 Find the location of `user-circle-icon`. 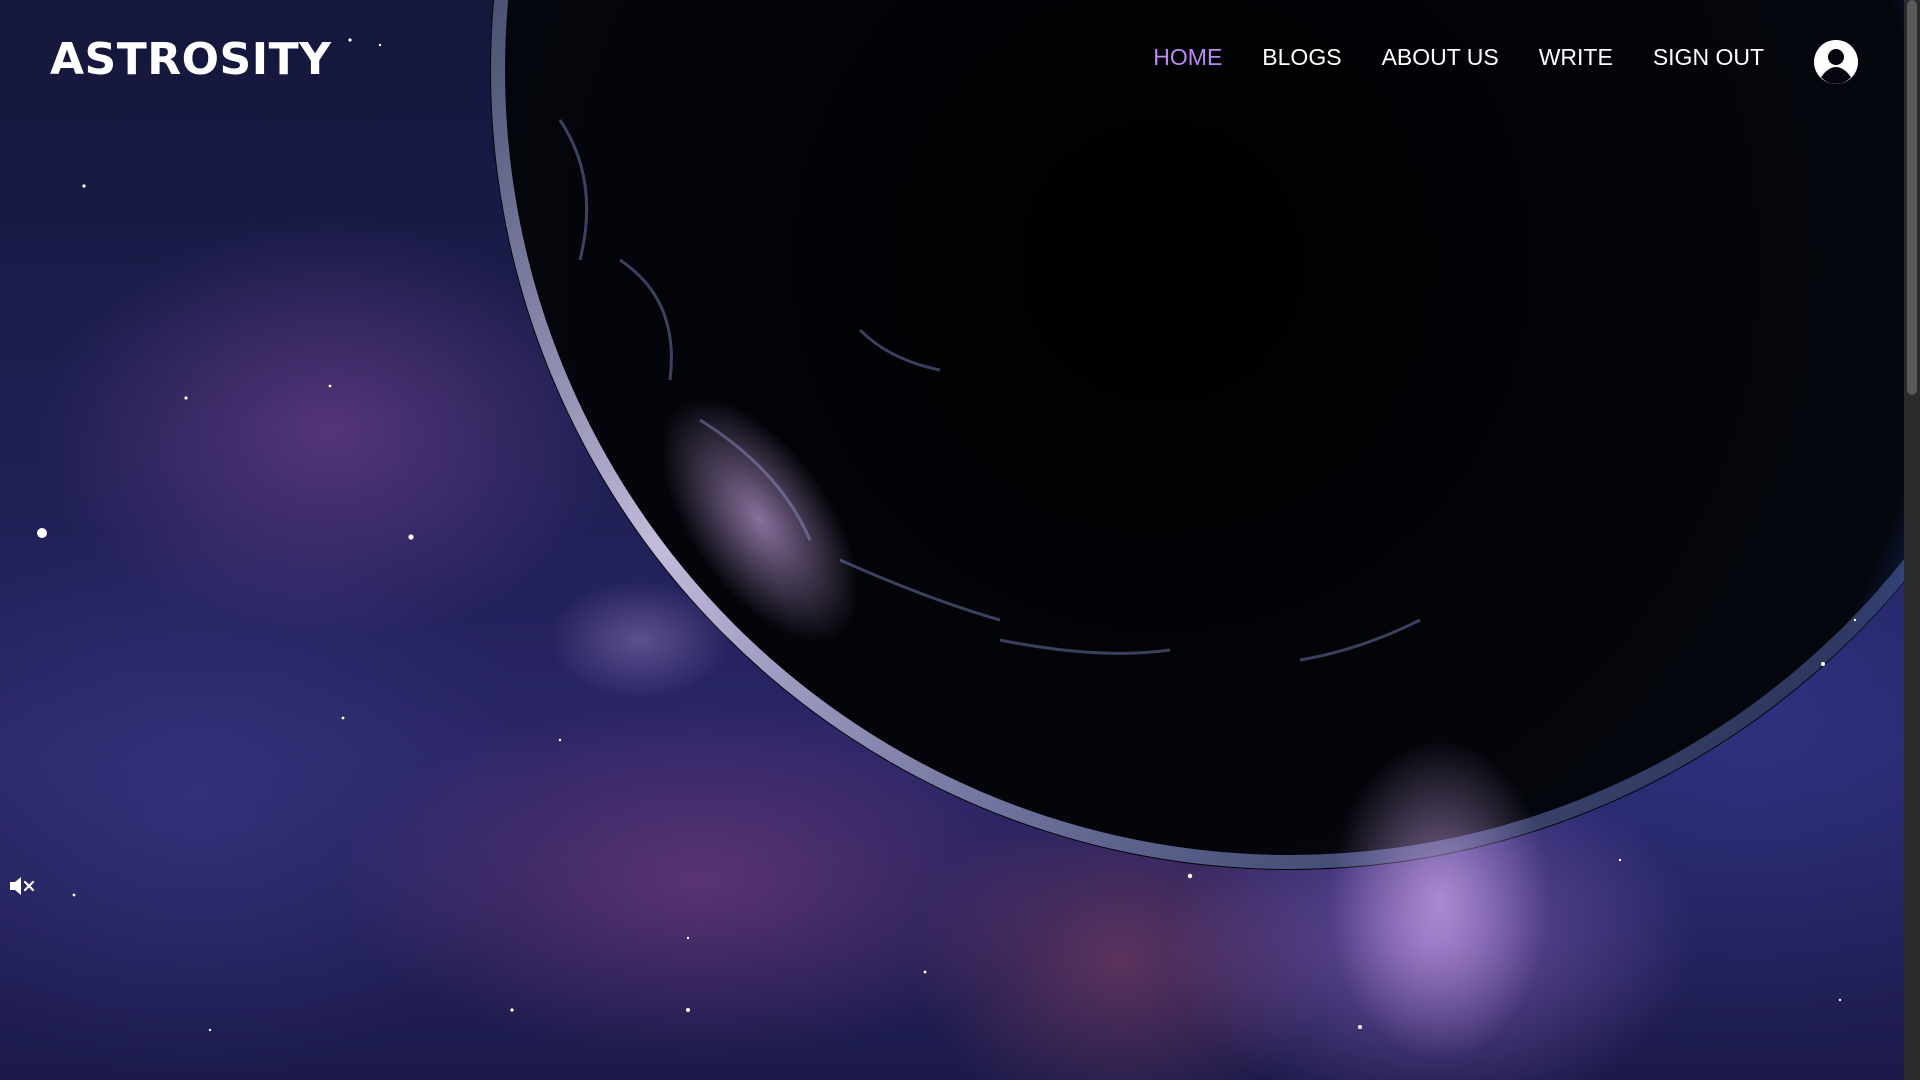

user-circle-icon is located at coordinates (1836, 62).